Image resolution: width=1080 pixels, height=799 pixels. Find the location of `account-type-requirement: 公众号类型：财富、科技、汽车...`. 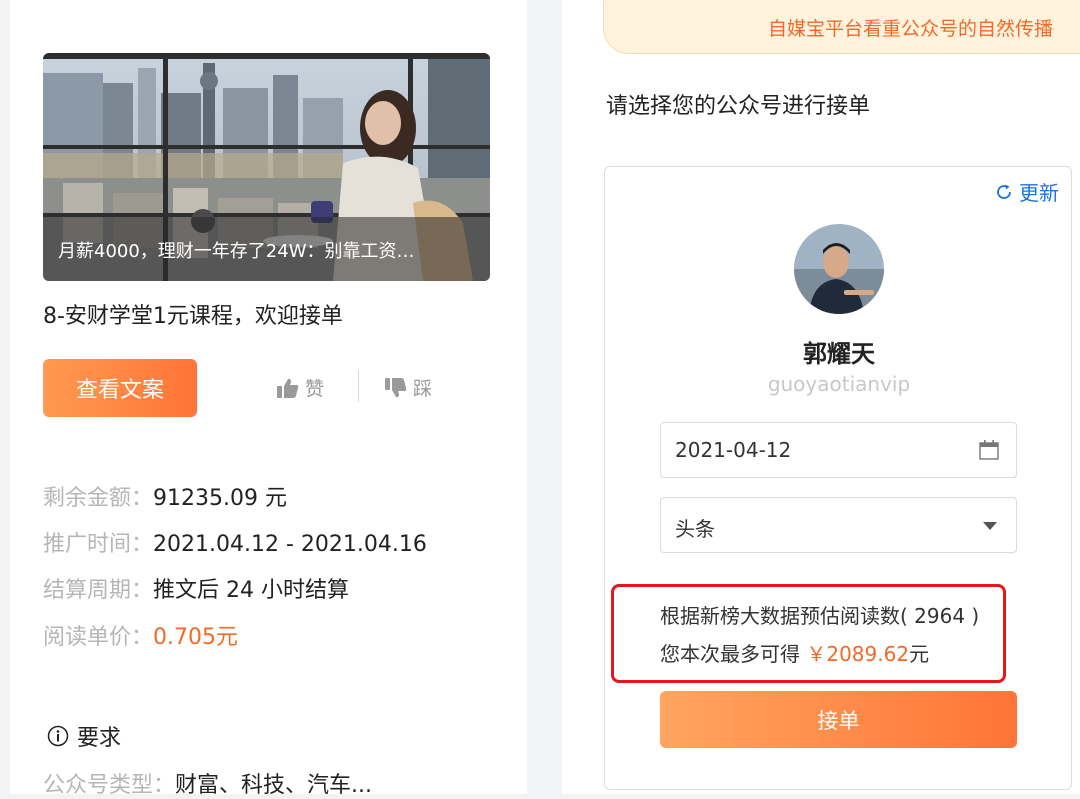

account-type-requirement: 公众号类型：财富、科技、汽车... is located at coordinates (207, 783).